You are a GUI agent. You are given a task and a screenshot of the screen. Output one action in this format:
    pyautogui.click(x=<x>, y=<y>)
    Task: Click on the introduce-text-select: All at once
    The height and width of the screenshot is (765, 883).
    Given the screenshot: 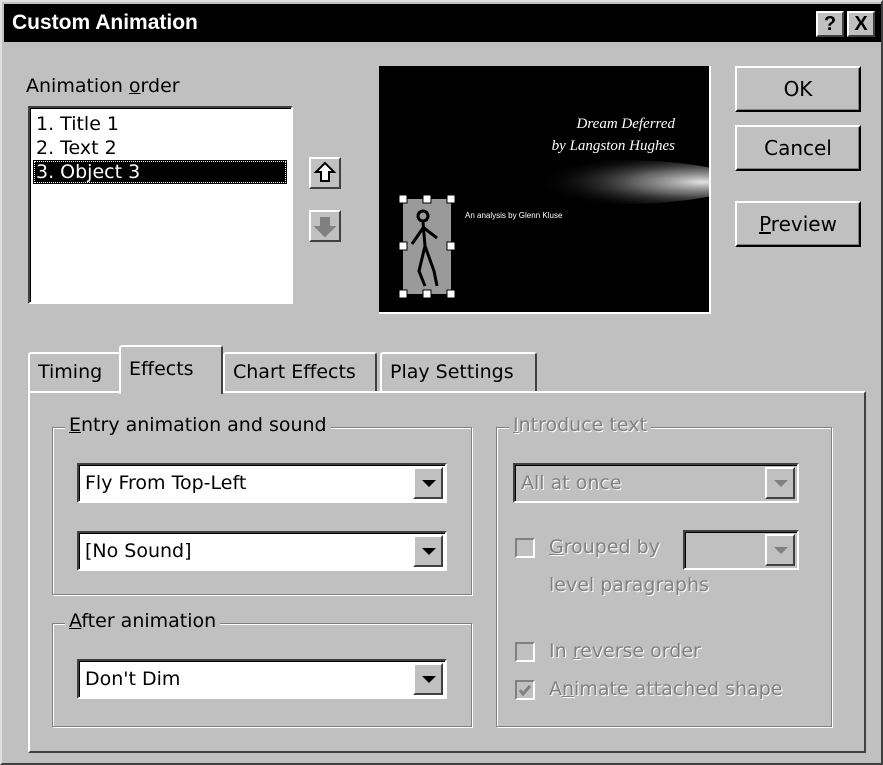 What is the action you would take?
    pyautogui.click(x=656, y=483)
    